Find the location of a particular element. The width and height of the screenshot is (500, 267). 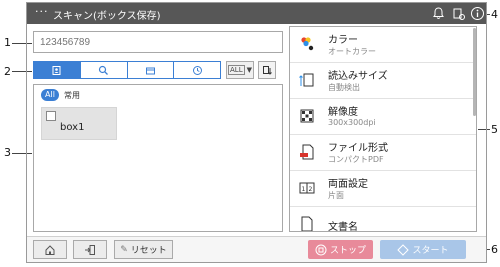

sort-order-icon is located at coordinates (267, 70).